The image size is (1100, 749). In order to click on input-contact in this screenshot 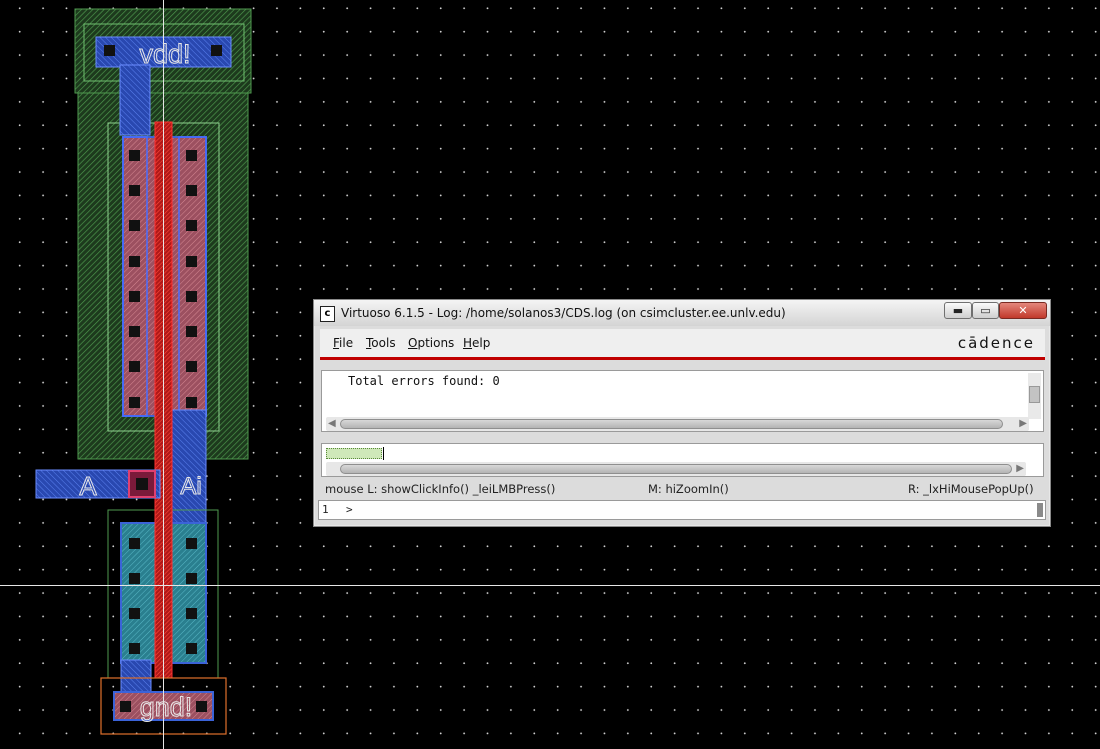, I will do `click(142, 484)`.